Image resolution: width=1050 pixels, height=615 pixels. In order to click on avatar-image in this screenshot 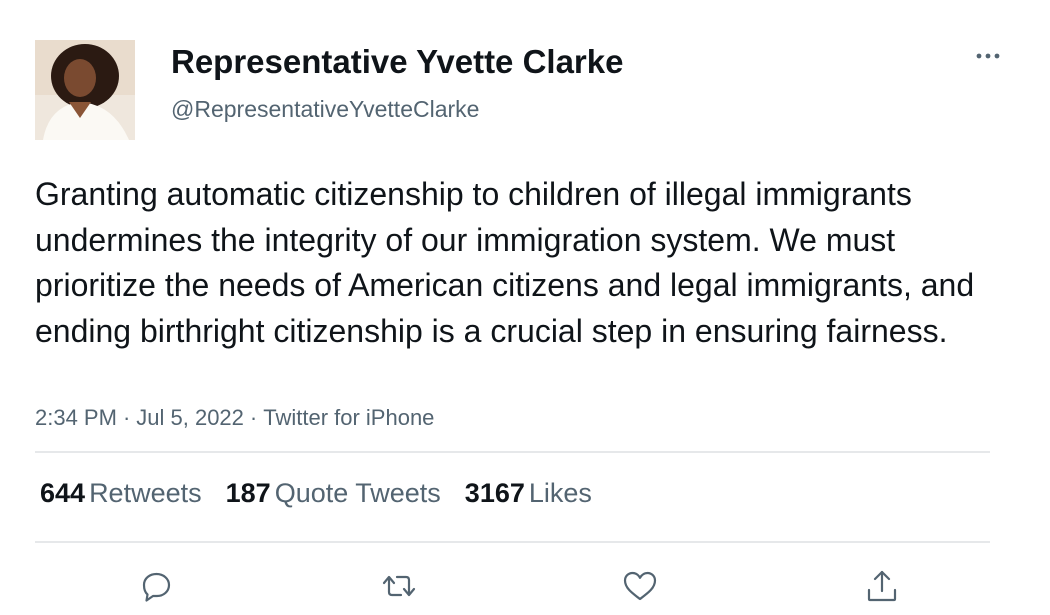, I will do `click(85, 90)`.